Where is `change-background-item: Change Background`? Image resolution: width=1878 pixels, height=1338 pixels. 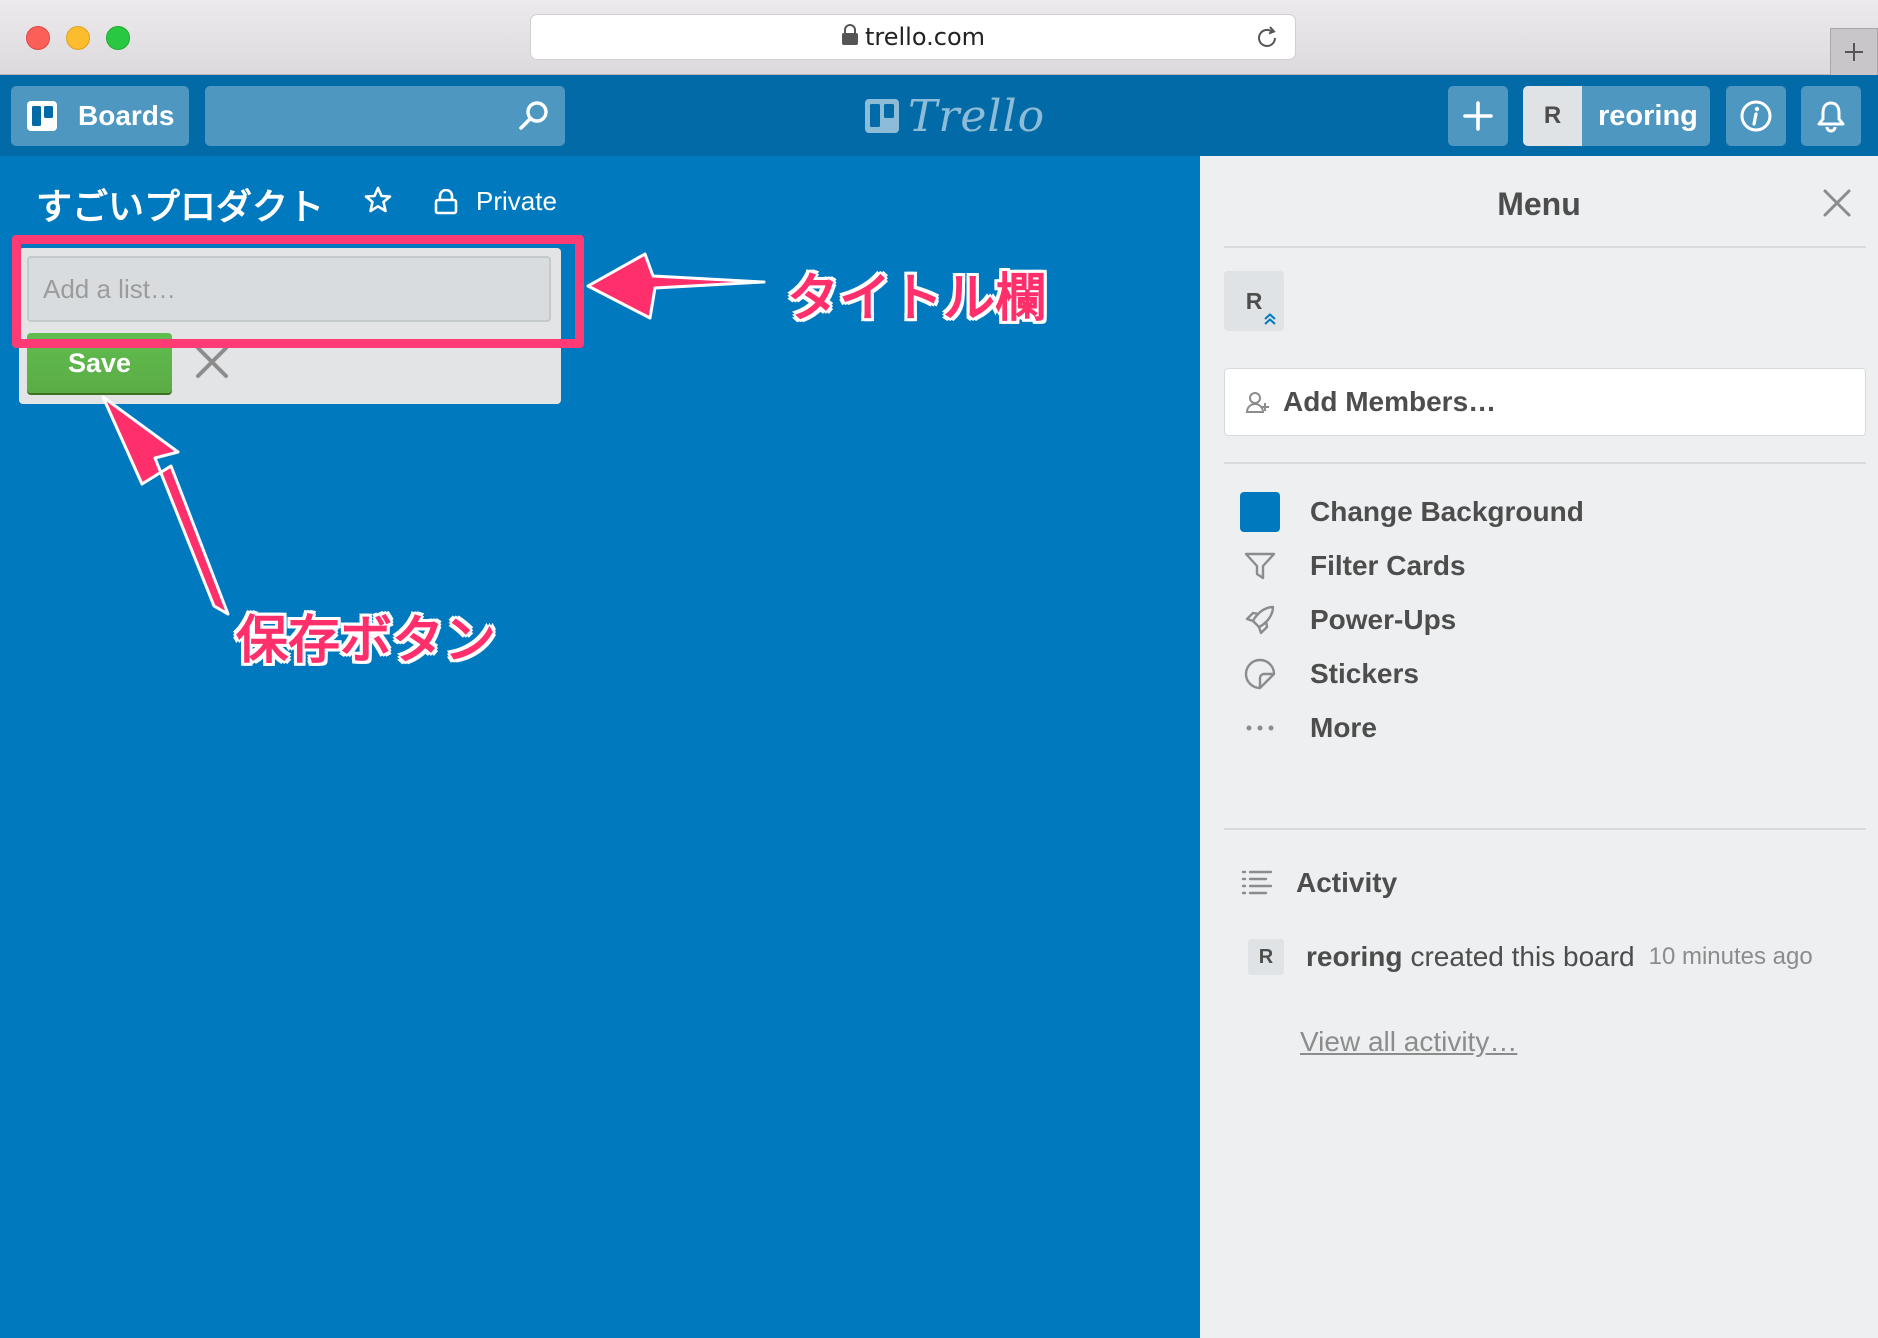 change-background-item: Change Background is located at coordinates (1412, 512).